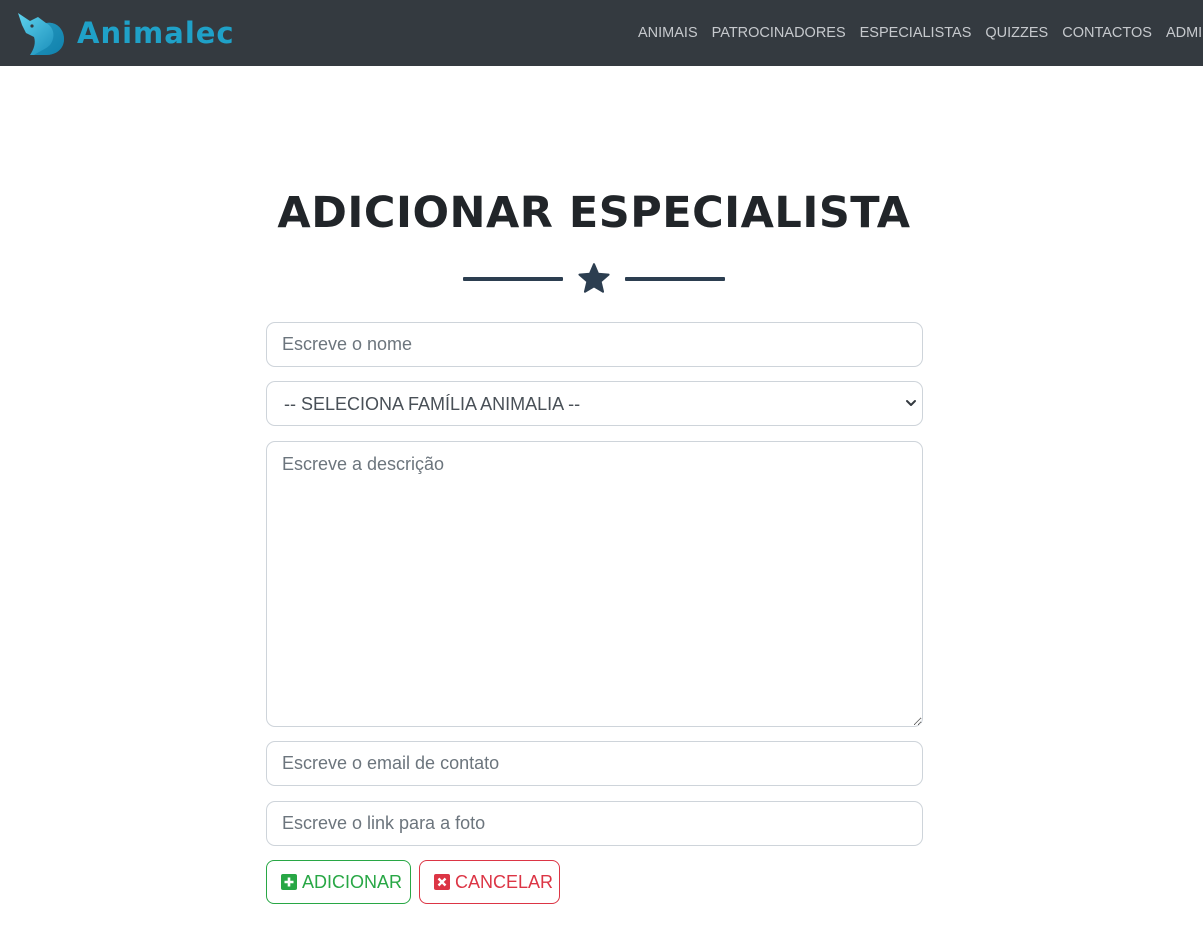 This screenshot has width=1203, height=928. Describe the element at coordinates (1107, 33) in the screenshot. I see `nav-link-contactos: CONTACTOS` at that location.